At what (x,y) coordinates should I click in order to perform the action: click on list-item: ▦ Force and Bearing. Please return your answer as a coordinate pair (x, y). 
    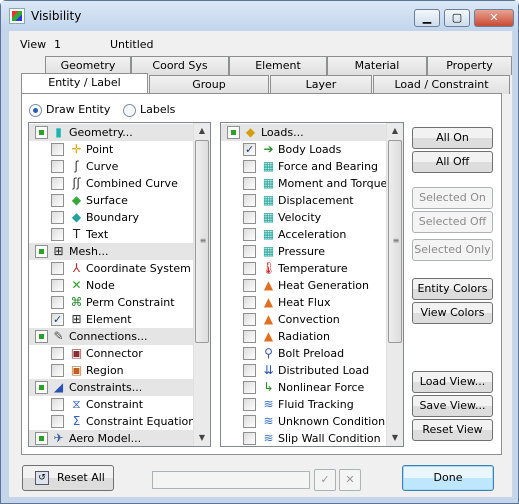
    Looking at the image, I should click on (303, 166).